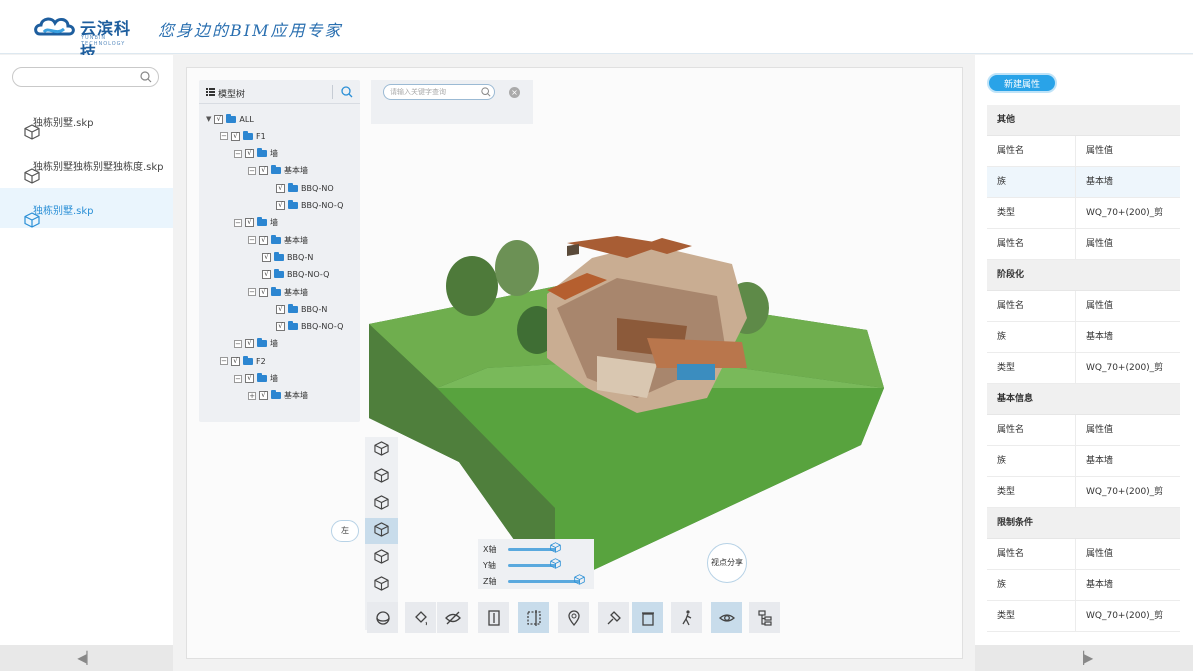 This screenshot has width=1193, height=671. Describe the element at coordinates (727, 563) in the screenshot. I see `viewpoint-share-bubble: 视点分享` at that location.